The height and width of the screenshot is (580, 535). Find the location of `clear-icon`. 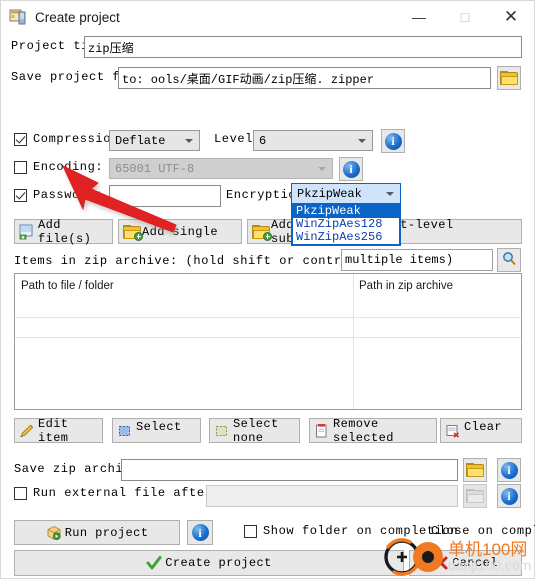

clear-icon is located at coordinates (453, 431).